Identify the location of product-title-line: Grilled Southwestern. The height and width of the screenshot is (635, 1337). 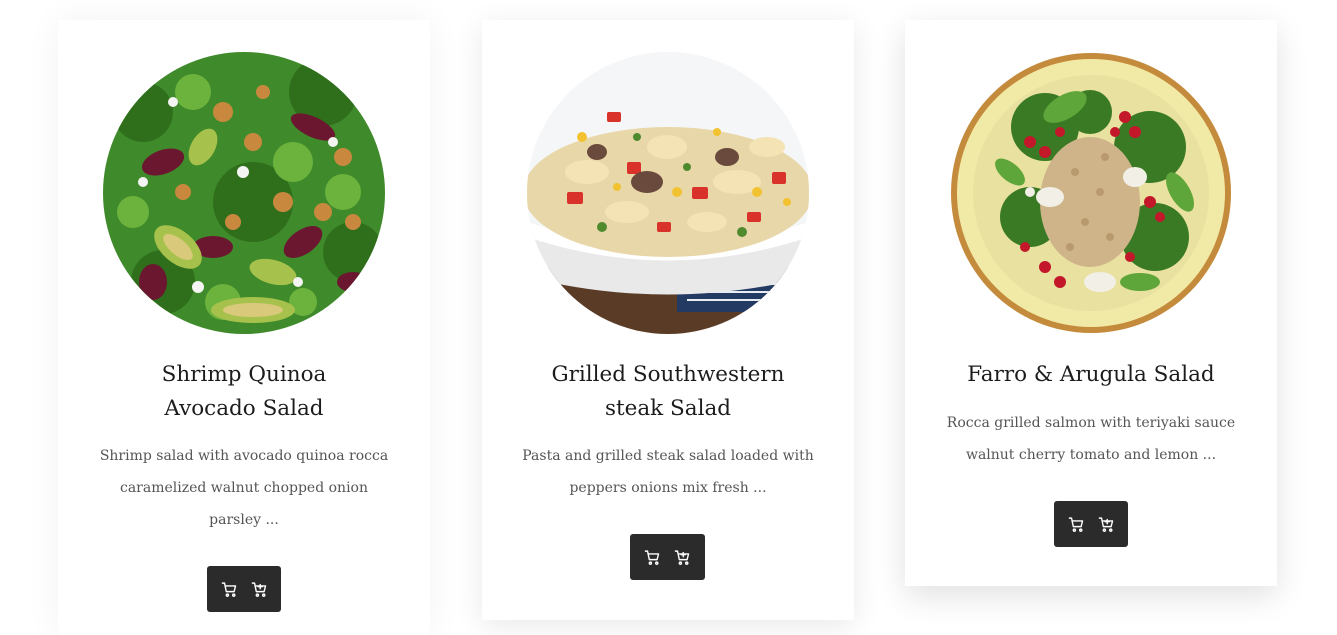
(668, 374).